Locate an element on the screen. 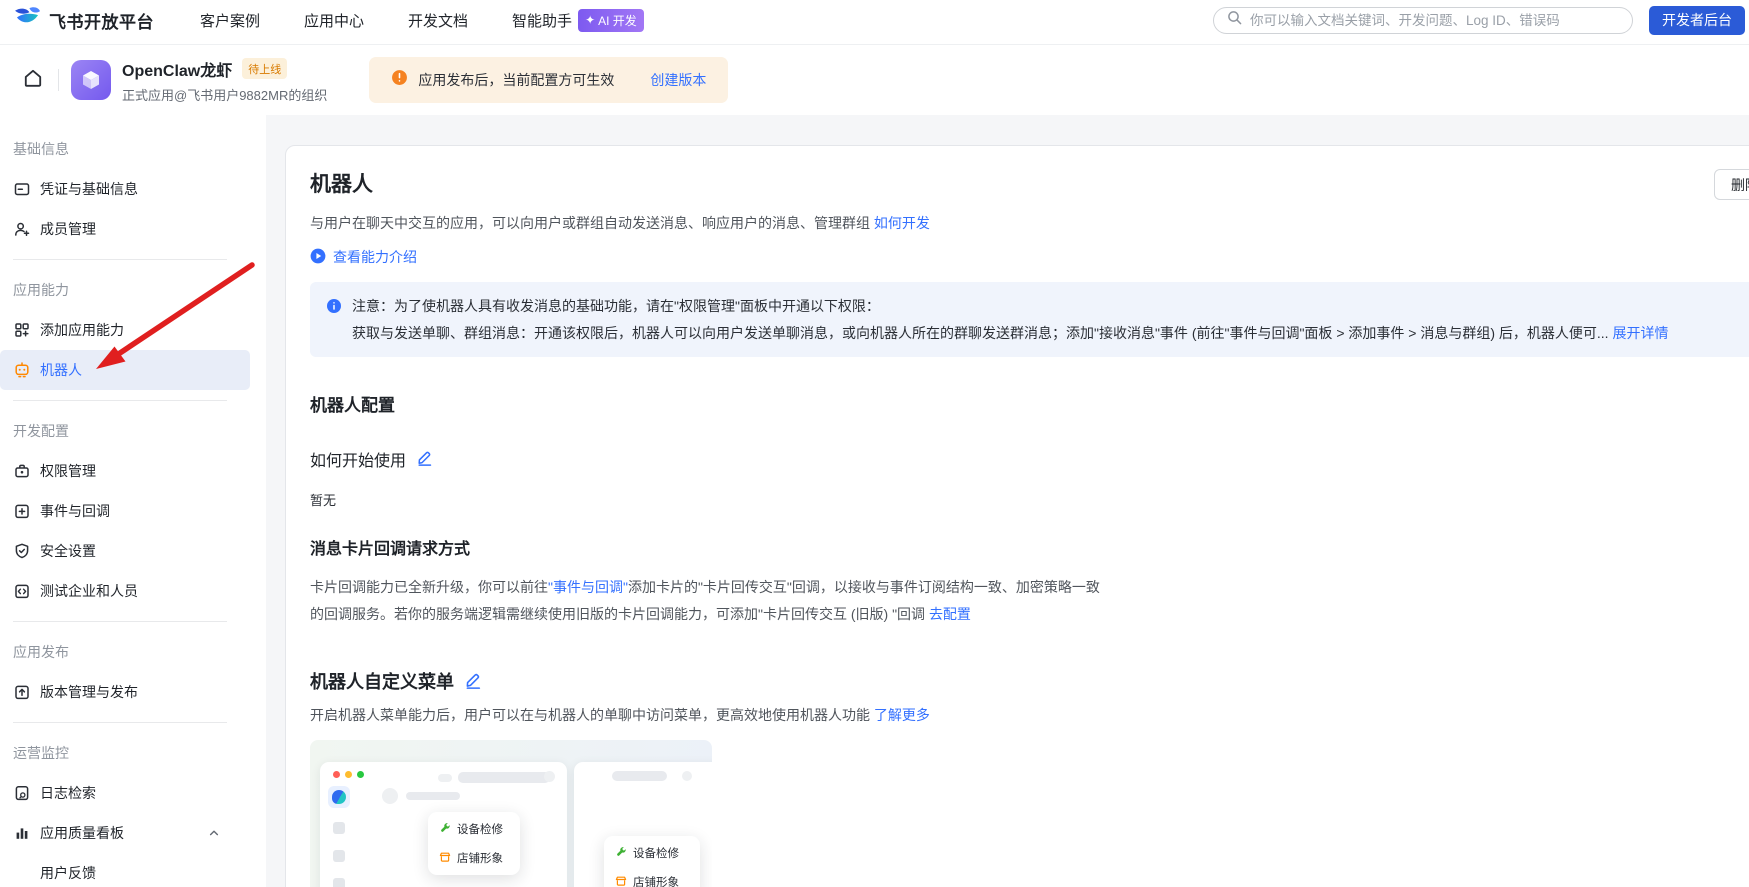 This screenshot has height=887, width=1749. sidebar-item-quality-board: 应用质量看板 is located at coordinates (125, 833).